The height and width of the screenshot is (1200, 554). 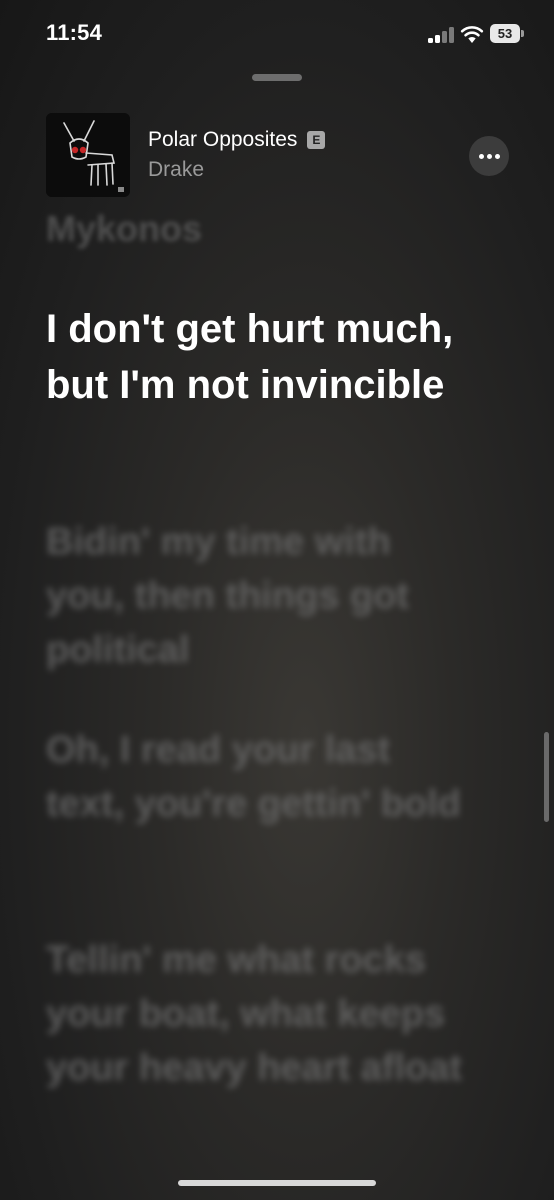 I want to click on home-indicator, so click(x=277, y=1183).